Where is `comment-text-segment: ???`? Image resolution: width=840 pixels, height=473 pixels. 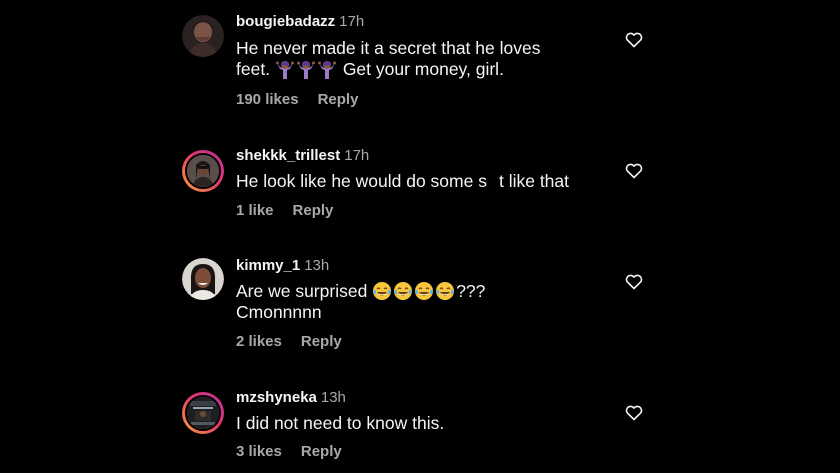 comment-text-segment: ??? is located at coordinates (471, 291).